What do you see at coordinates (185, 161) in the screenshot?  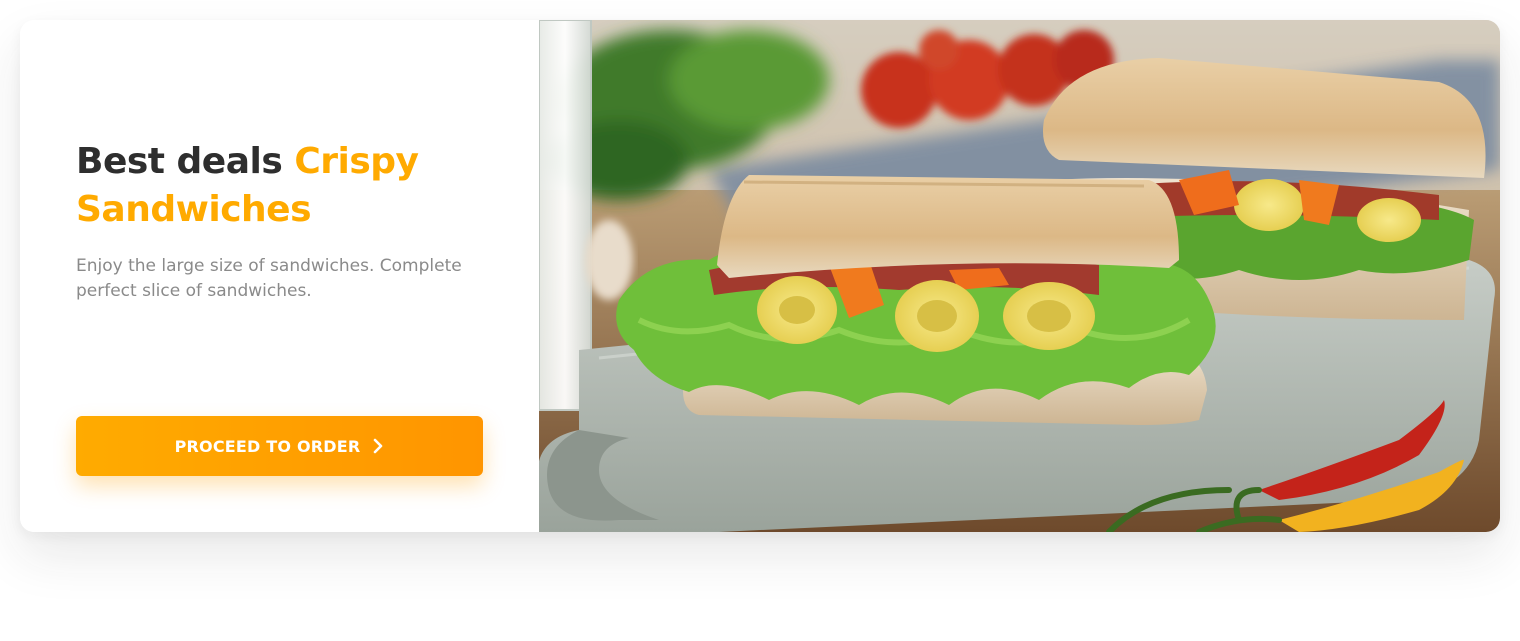 I see `headline-main: Best deals` at bounding box center [185, 161].